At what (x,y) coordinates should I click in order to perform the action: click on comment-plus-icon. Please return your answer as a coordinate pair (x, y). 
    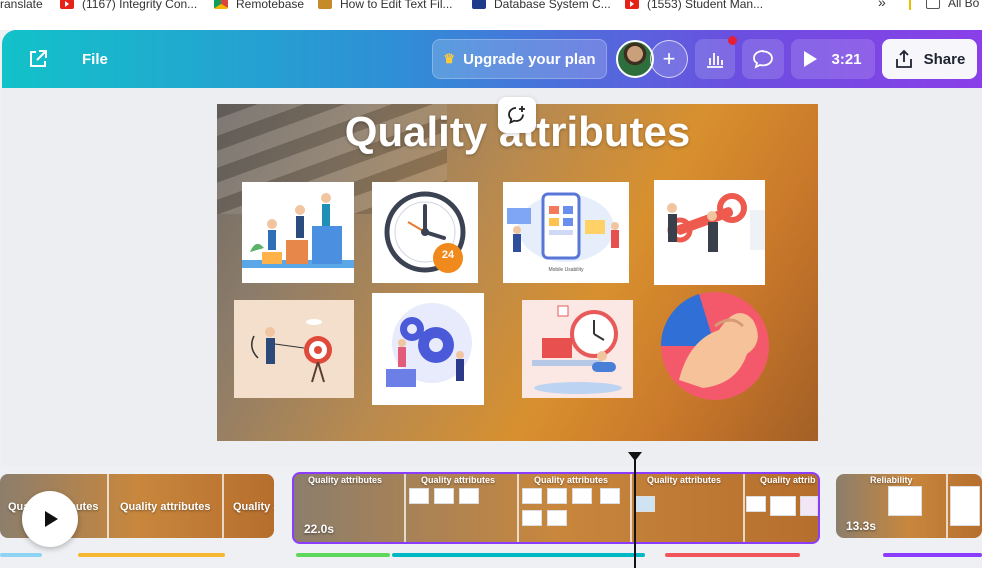
    Looking at the image, I should click on (516, 115).